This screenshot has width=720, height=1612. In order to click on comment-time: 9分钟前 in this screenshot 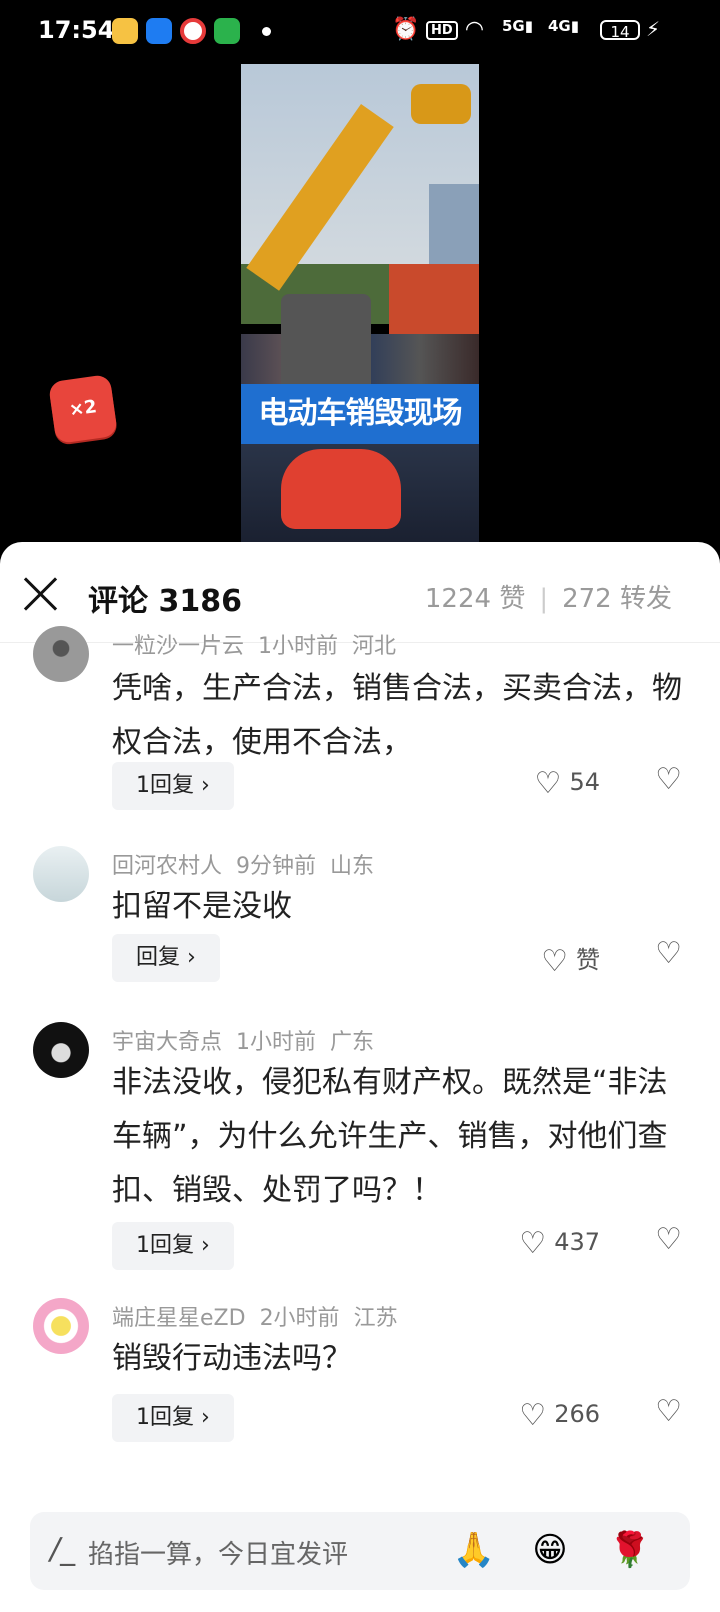, I will do `click(276, 866)`.